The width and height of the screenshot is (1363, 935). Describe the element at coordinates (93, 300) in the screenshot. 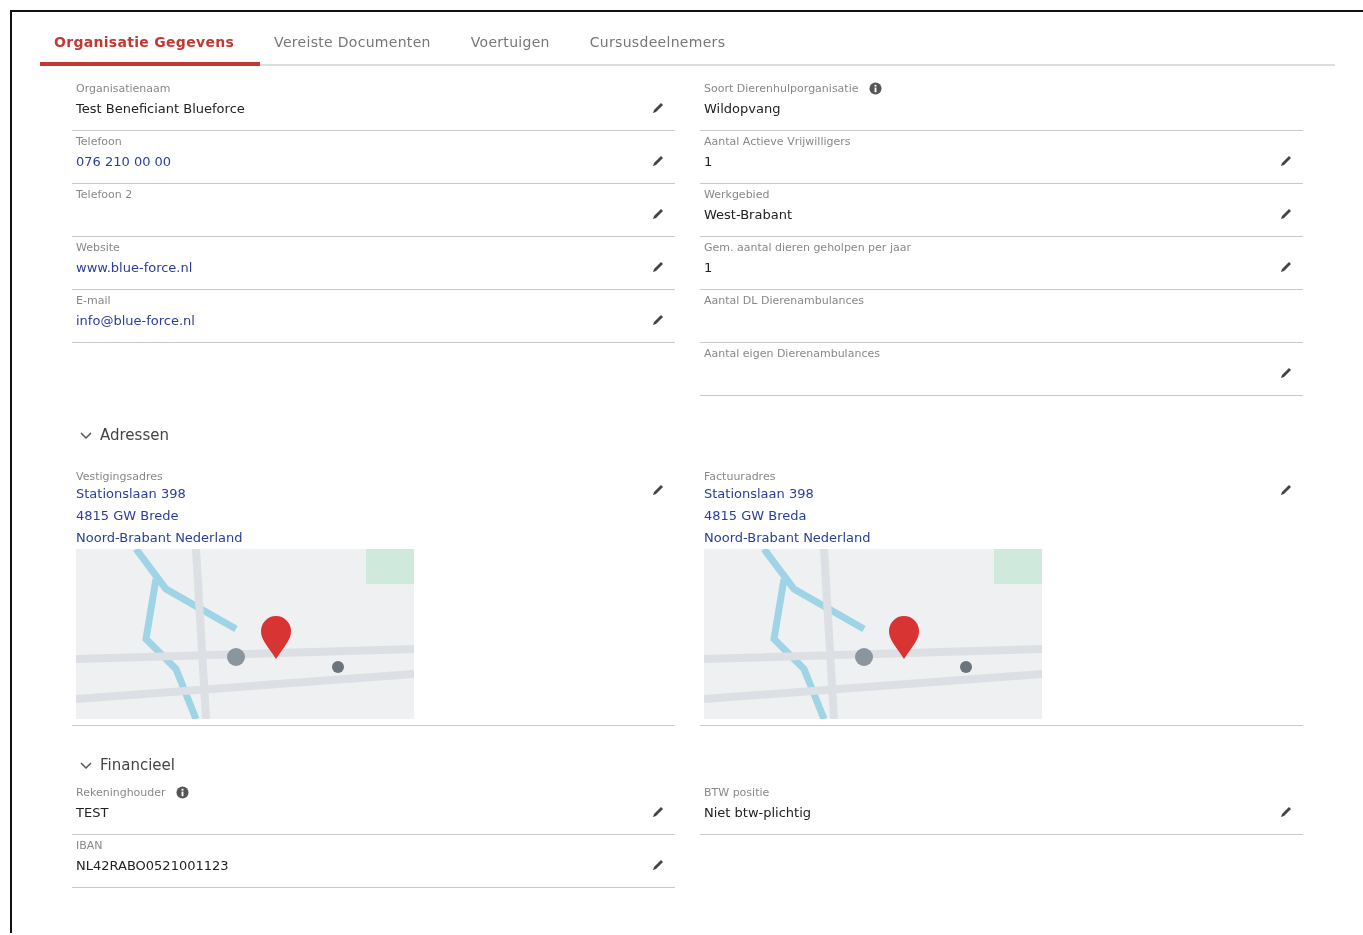

I see `field-label: E-mail` at that location.